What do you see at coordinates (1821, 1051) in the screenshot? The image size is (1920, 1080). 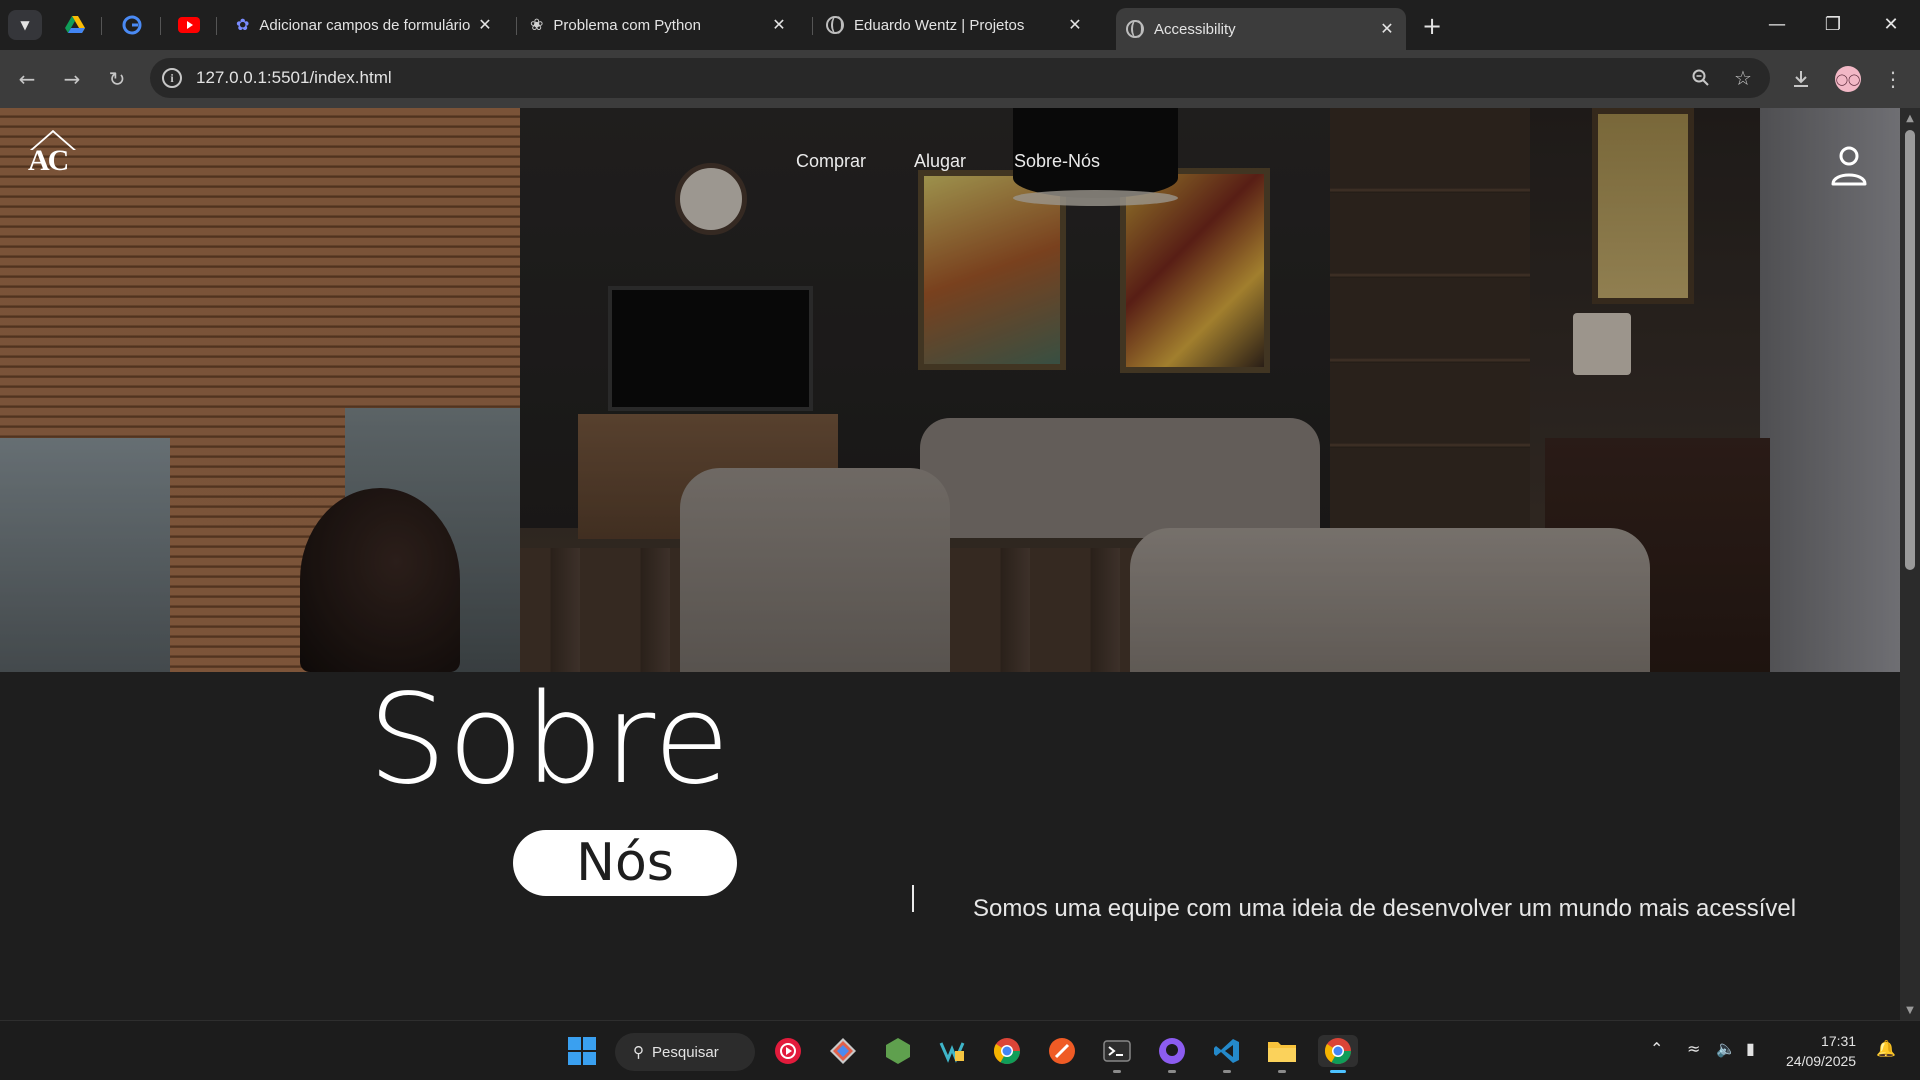 I see `system-clock: 17:31 24/09/2025` at bounding box center [1821, 1051].